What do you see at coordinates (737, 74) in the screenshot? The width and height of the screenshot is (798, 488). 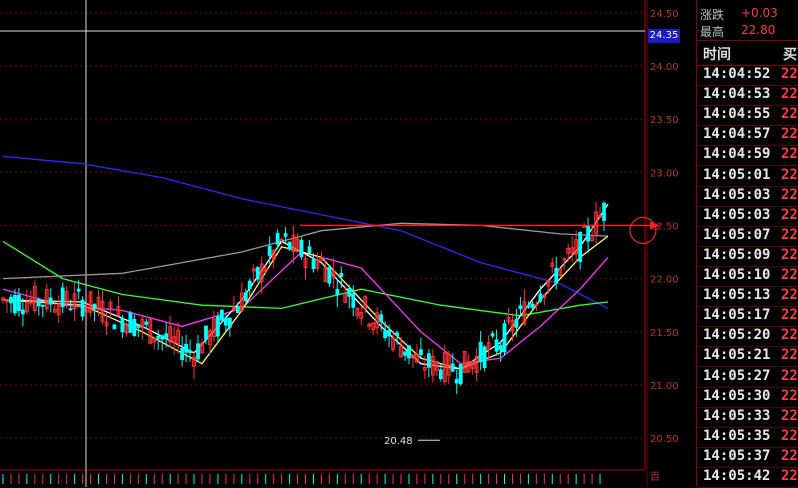 I see `trade-time: 14:04:52` at bounding box center [737, 74].